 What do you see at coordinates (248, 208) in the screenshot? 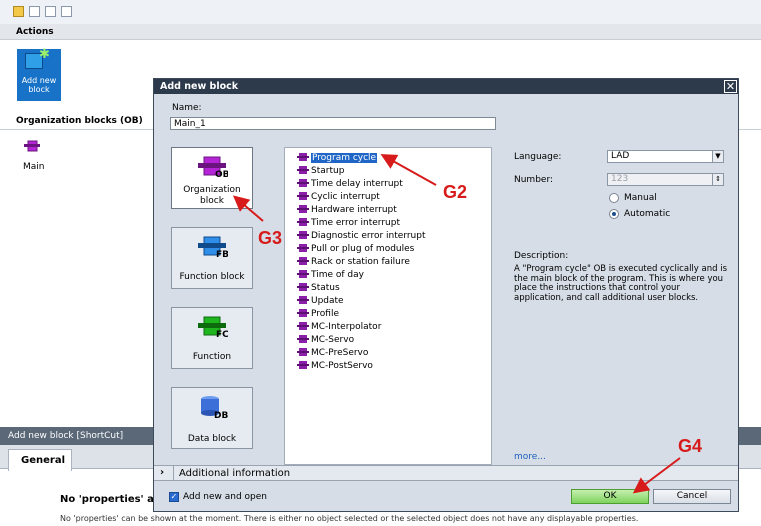
I see `arrow-g3` at bounding box center [248, 208].